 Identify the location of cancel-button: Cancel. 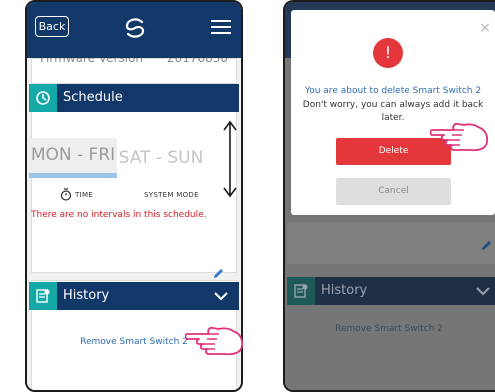
(393, 191).